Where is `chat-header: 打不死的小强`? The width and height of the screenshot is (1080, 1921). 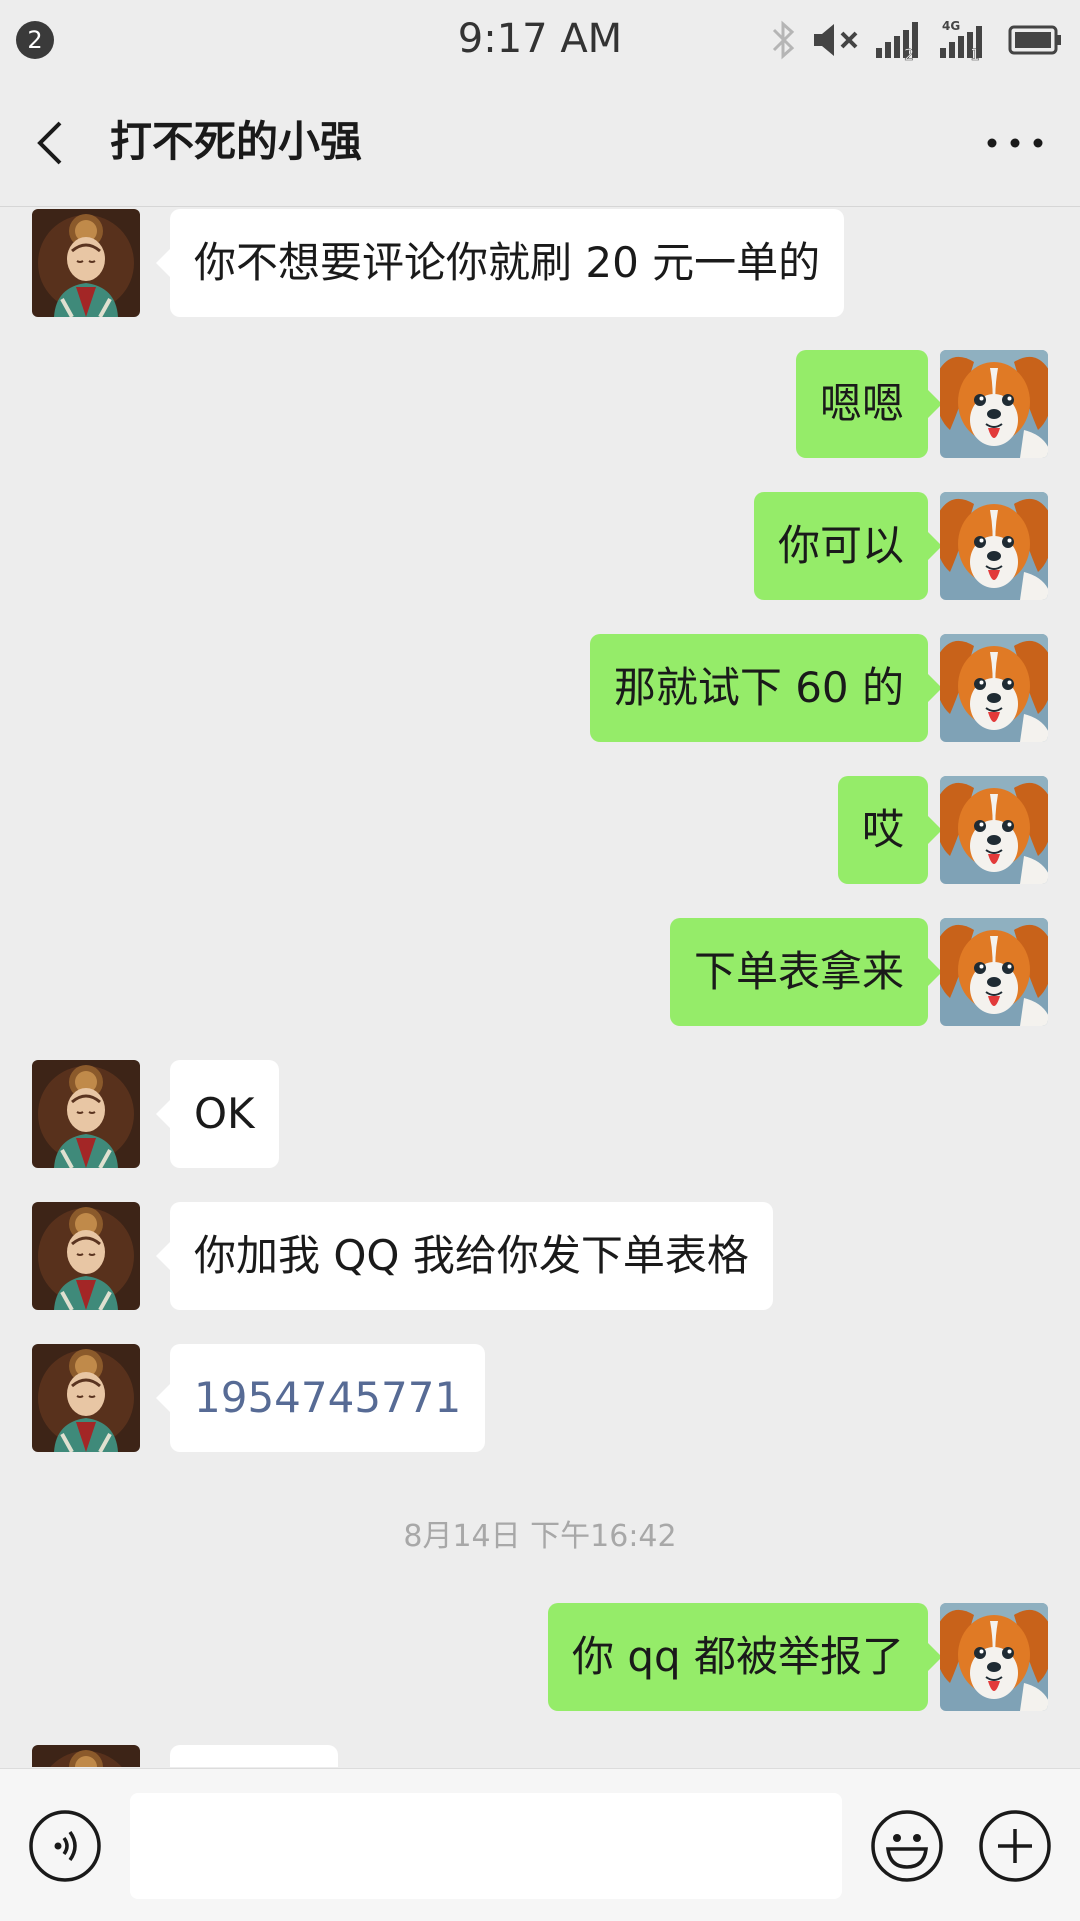 chat-header: 打不死的小强 is located at coordinates (540, 143).